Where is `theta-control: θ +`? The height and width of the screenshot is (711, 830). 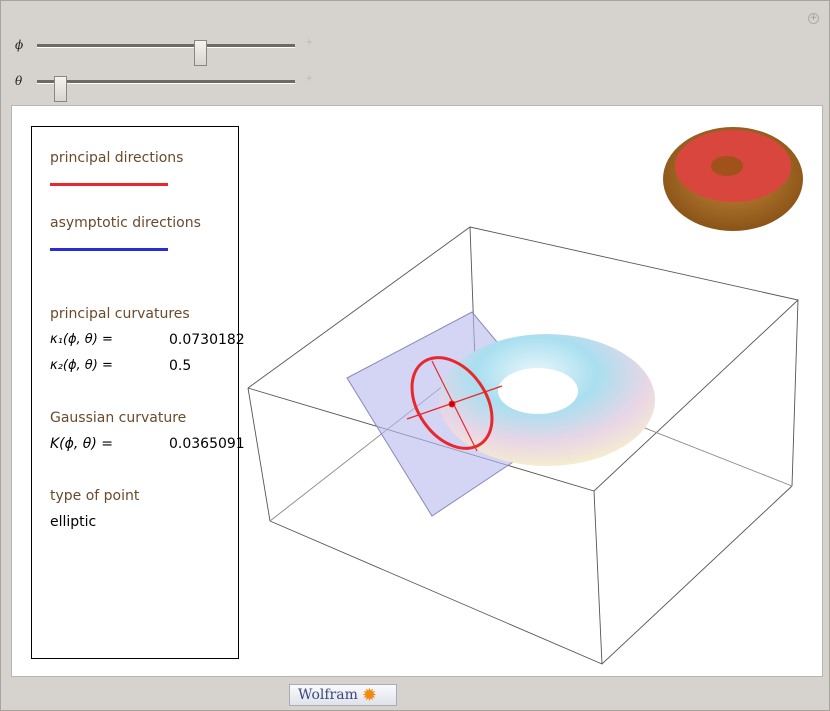 theta-control: θ + is located at coordinates (164, 86).